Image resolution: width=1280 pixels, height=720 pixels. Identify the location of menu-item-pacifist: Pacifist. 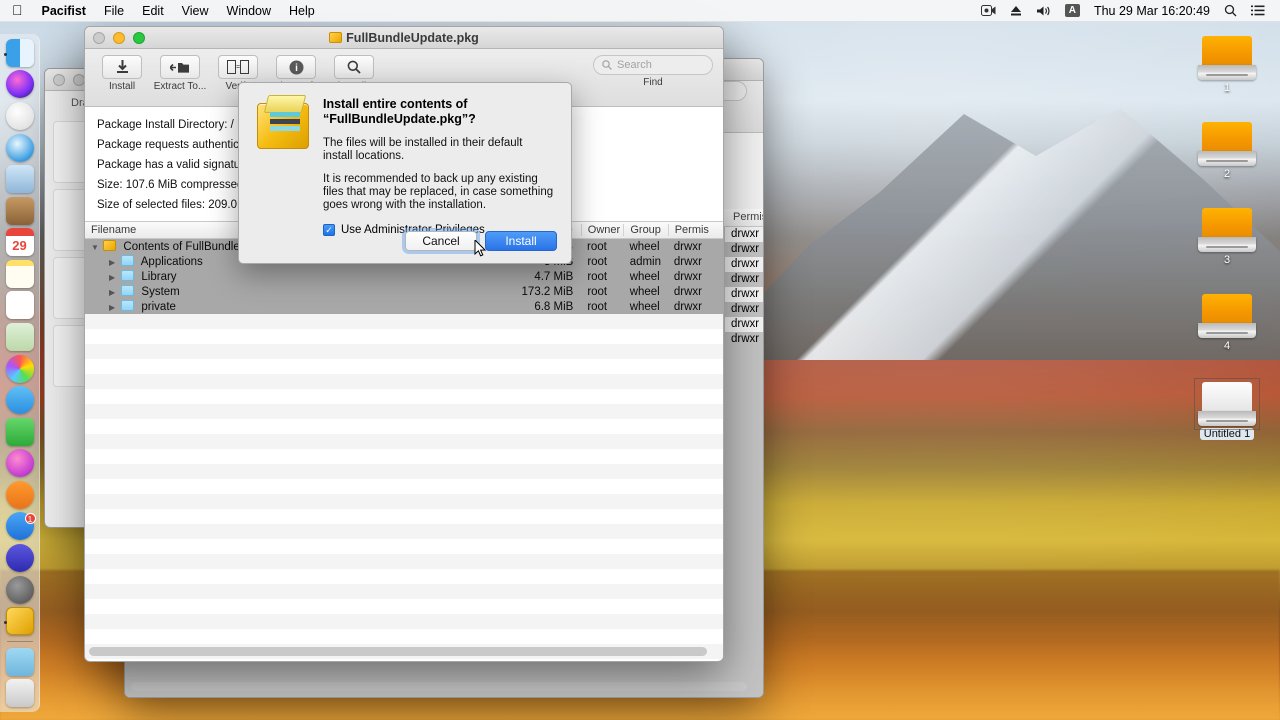
(64, 11).